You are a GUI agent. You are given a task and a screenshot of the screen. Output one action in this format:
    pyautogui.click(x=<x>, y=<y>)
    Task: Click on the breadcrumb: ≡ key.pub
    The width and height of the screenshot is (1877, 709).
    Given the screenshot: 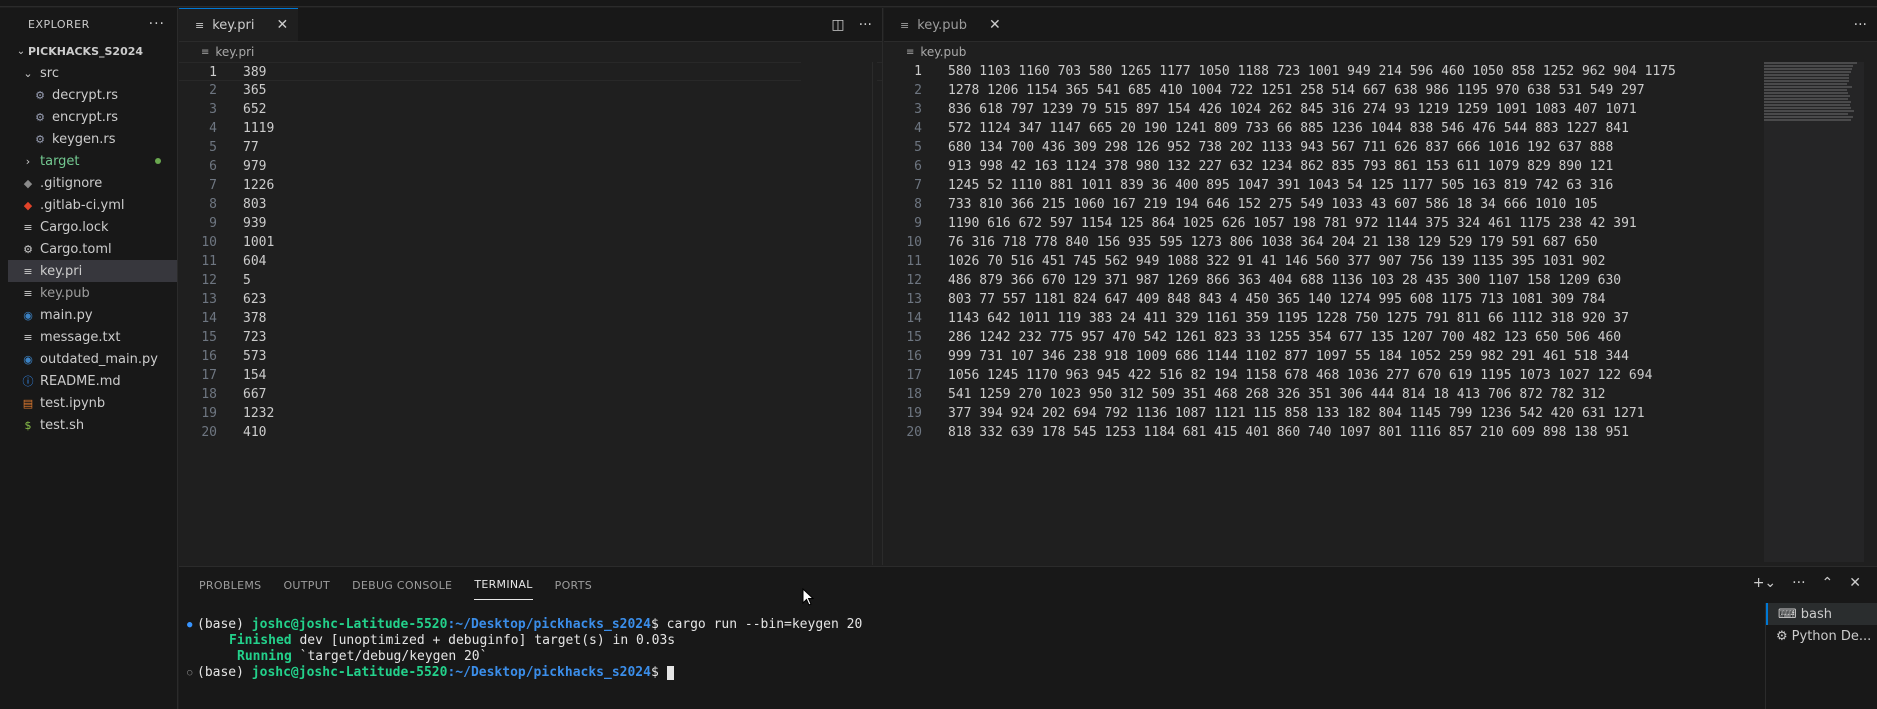 What is the action you would take?
    pyautogui.click(x=1380, y=52)
    